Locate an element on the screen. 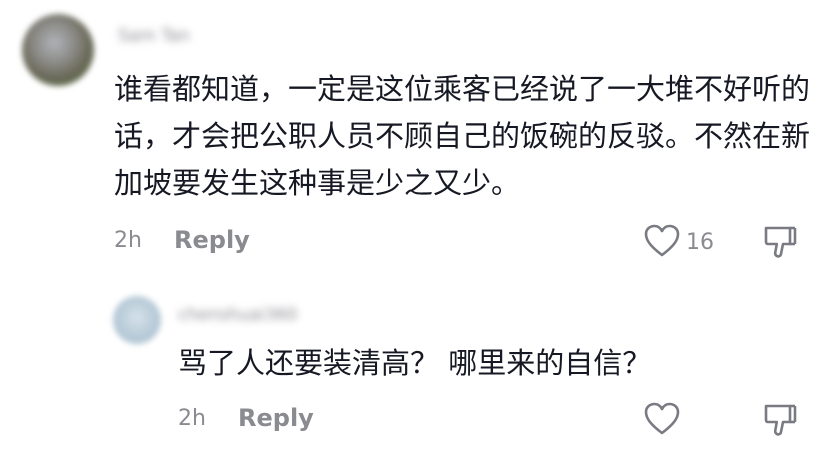  like-count: 16 is located at coordinates (700, 242).